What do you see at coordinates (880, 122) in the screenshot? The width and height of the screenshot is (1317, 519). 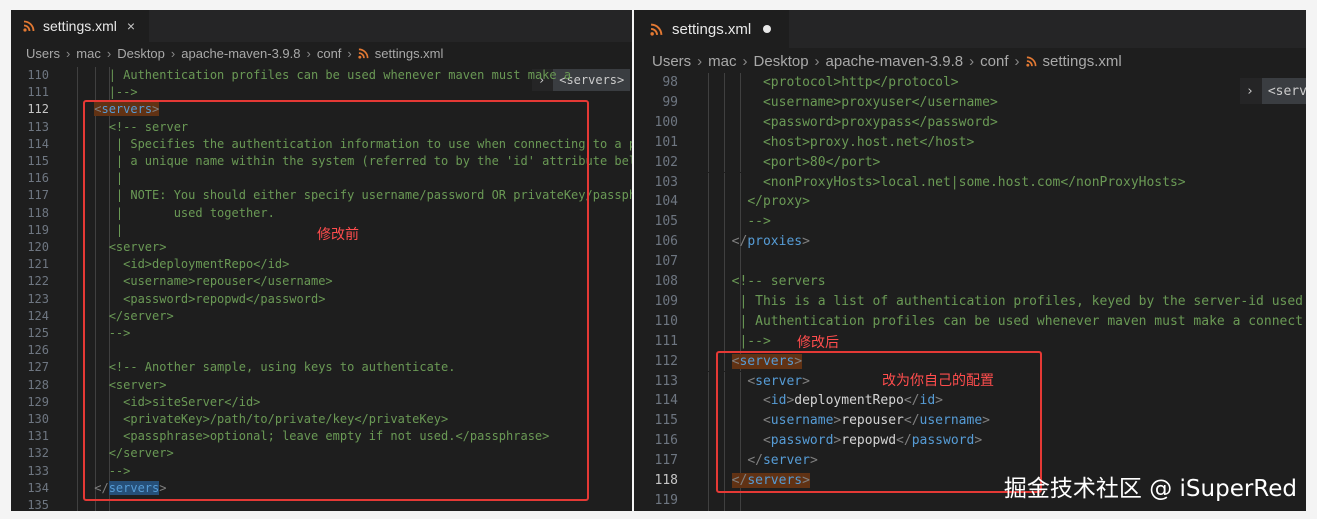 I see `xml-comment: <password>proxypass</password>` at bounding box center [880, 122].